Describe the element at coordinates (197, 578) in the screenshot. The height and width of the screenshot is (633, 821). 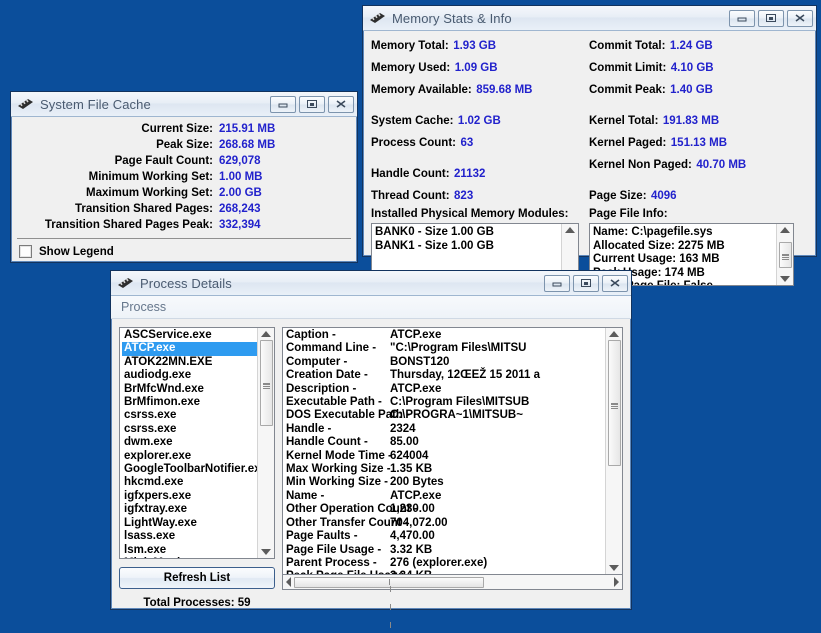
I see `refresh-list-button: Refresh List` at that location.